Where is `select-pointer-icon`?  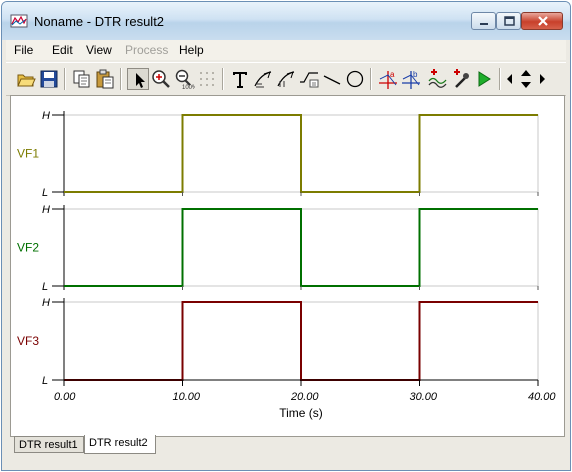 select-pointer-icon is located at coordinates (140, 80).